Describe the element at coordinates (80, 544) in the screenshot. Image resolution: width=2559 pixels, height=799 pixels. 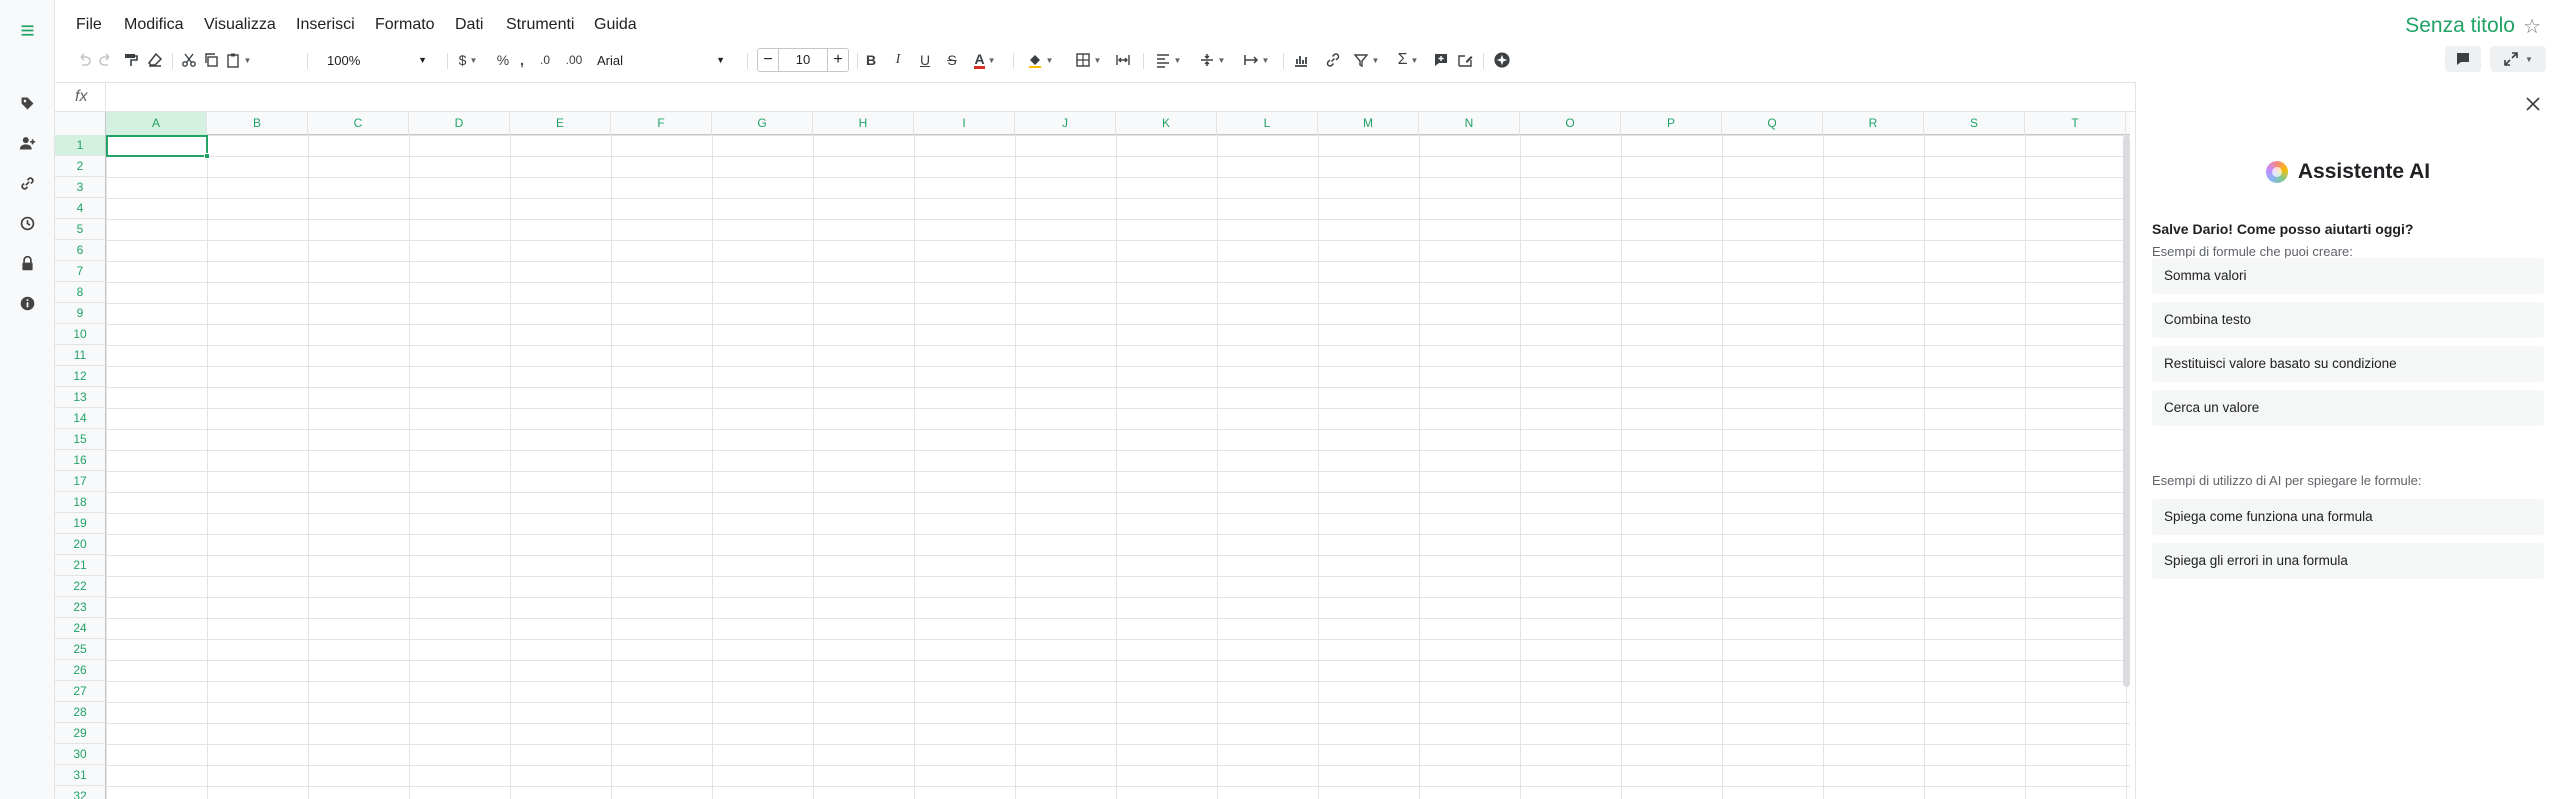
I see `row-header: 20` at that location.